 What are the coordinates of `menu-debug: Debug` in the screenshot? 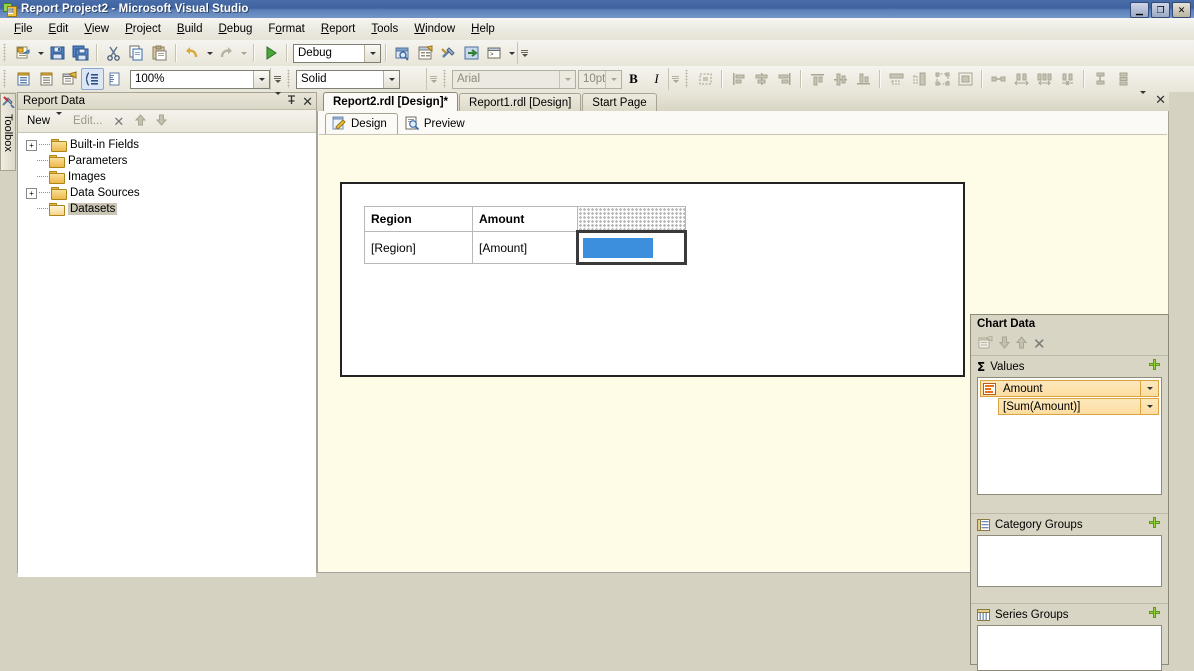 It's located at (235, 29).